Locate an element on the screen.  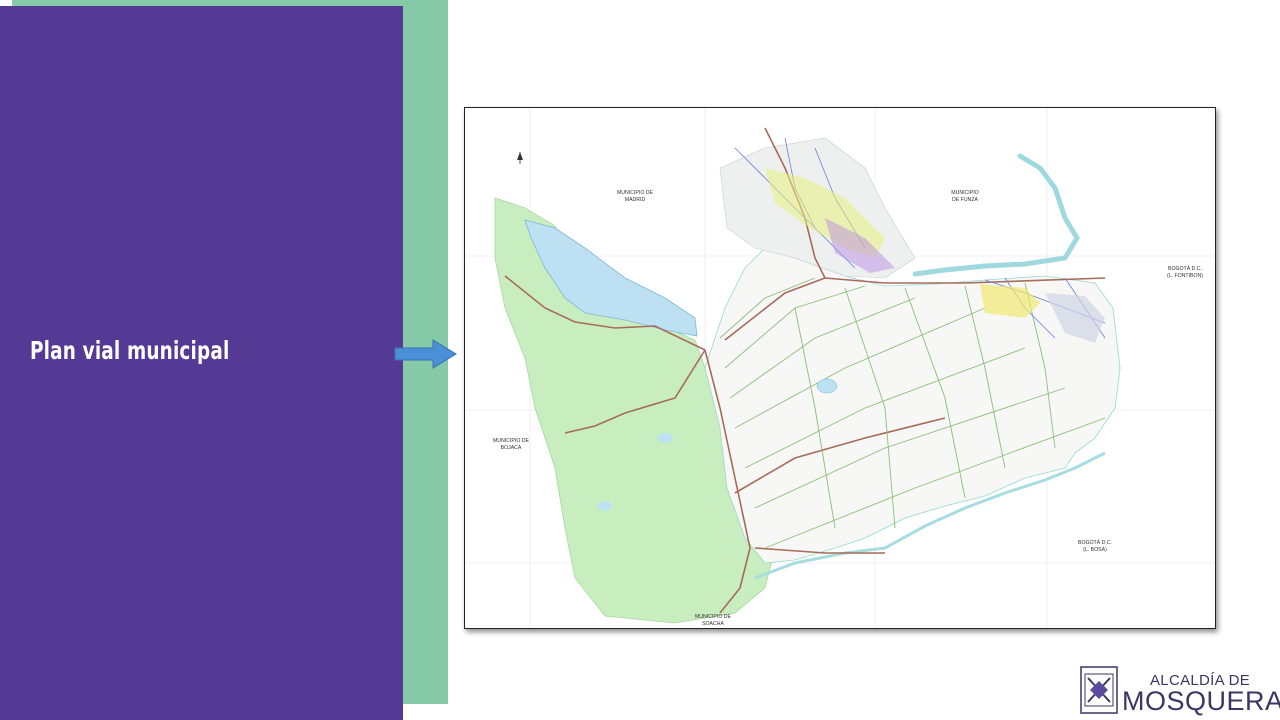
label-soacha-1: MUNICIPIO DE is located at coordinates (713, 617).